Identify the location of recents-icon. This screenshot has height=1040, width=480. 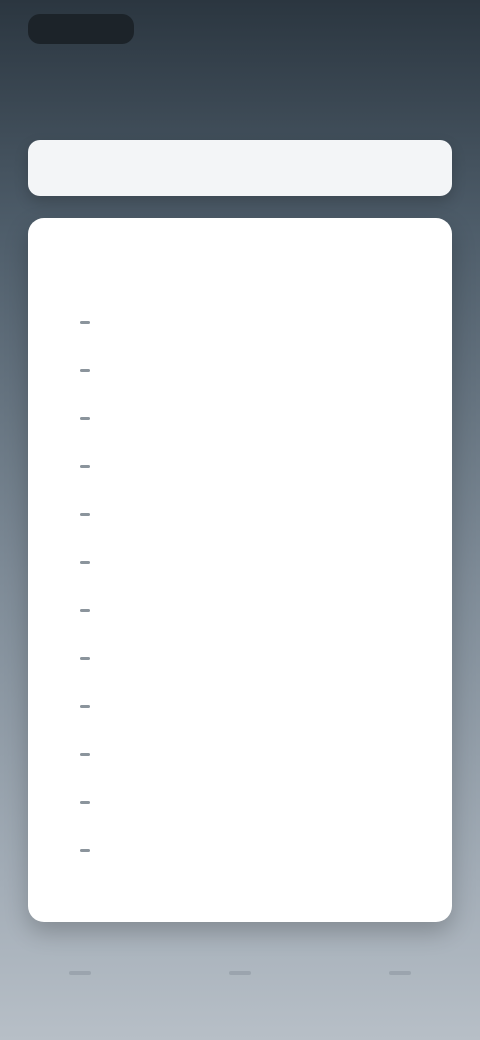
(400, 973).